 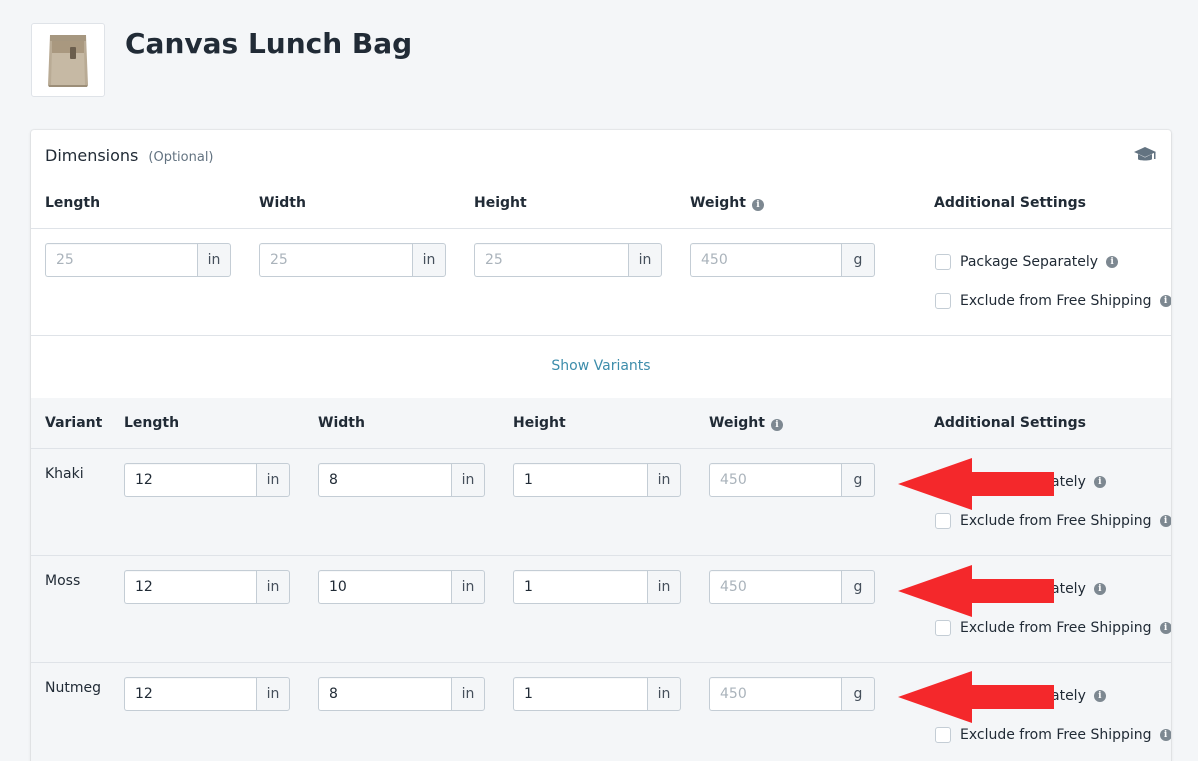 I want to click on optional-label: (Optional), so click(x=181, y=157).